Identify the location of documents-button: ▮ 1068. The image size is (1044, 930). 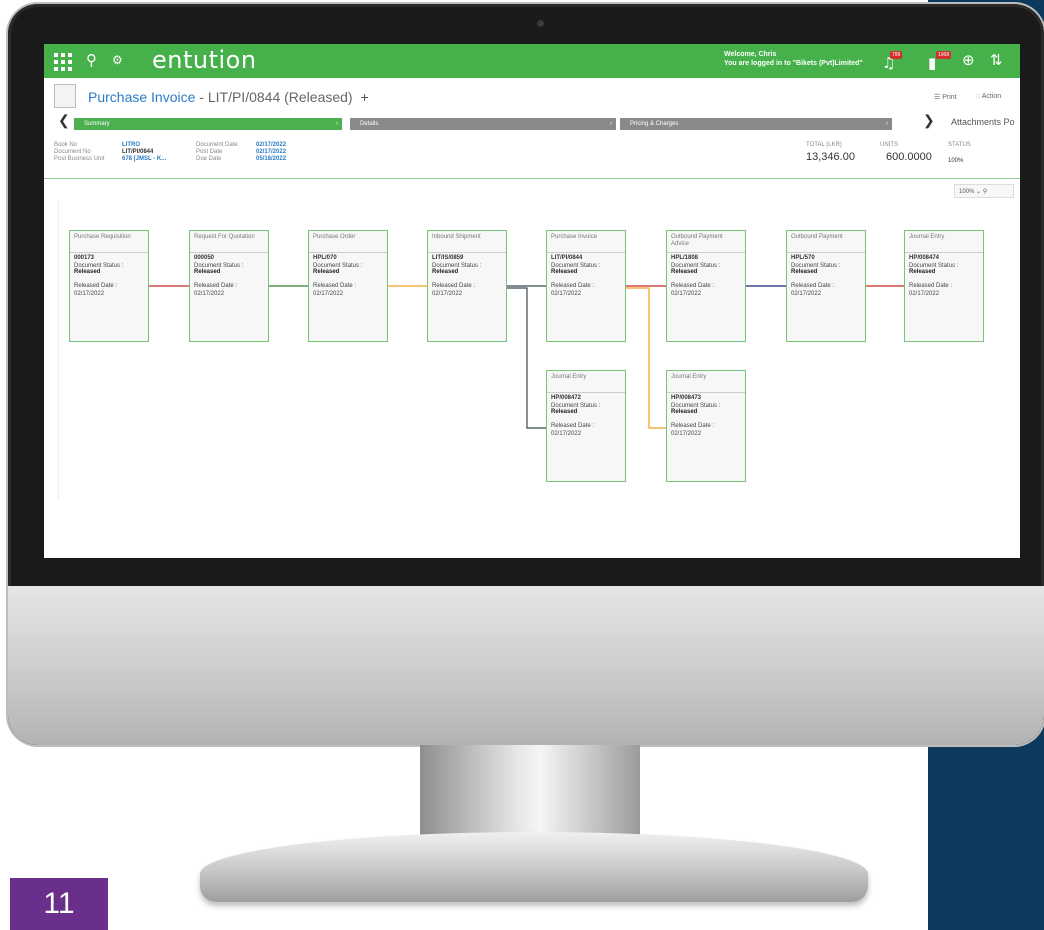
(940, 61).